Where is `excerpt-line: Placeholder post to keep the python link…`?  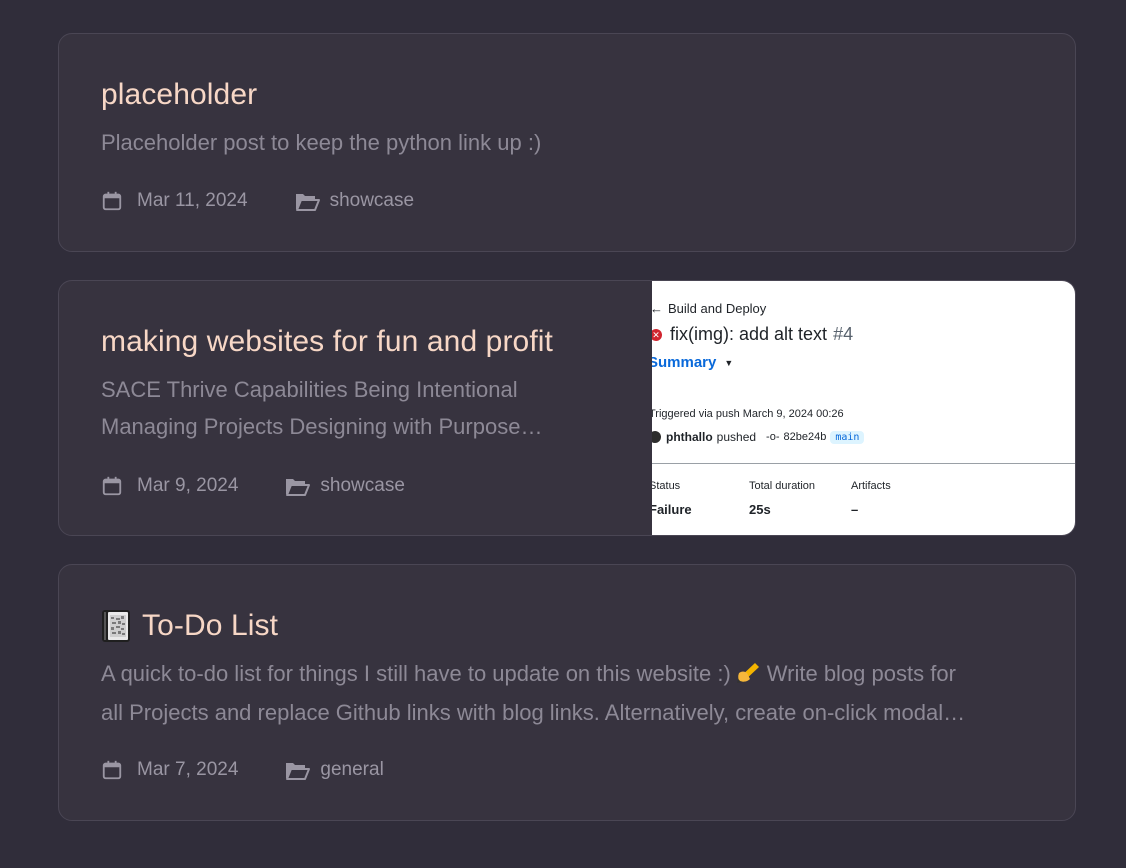 excerpt-line: Placeholder post to keep the python link… is located at coordinates (321, 142).